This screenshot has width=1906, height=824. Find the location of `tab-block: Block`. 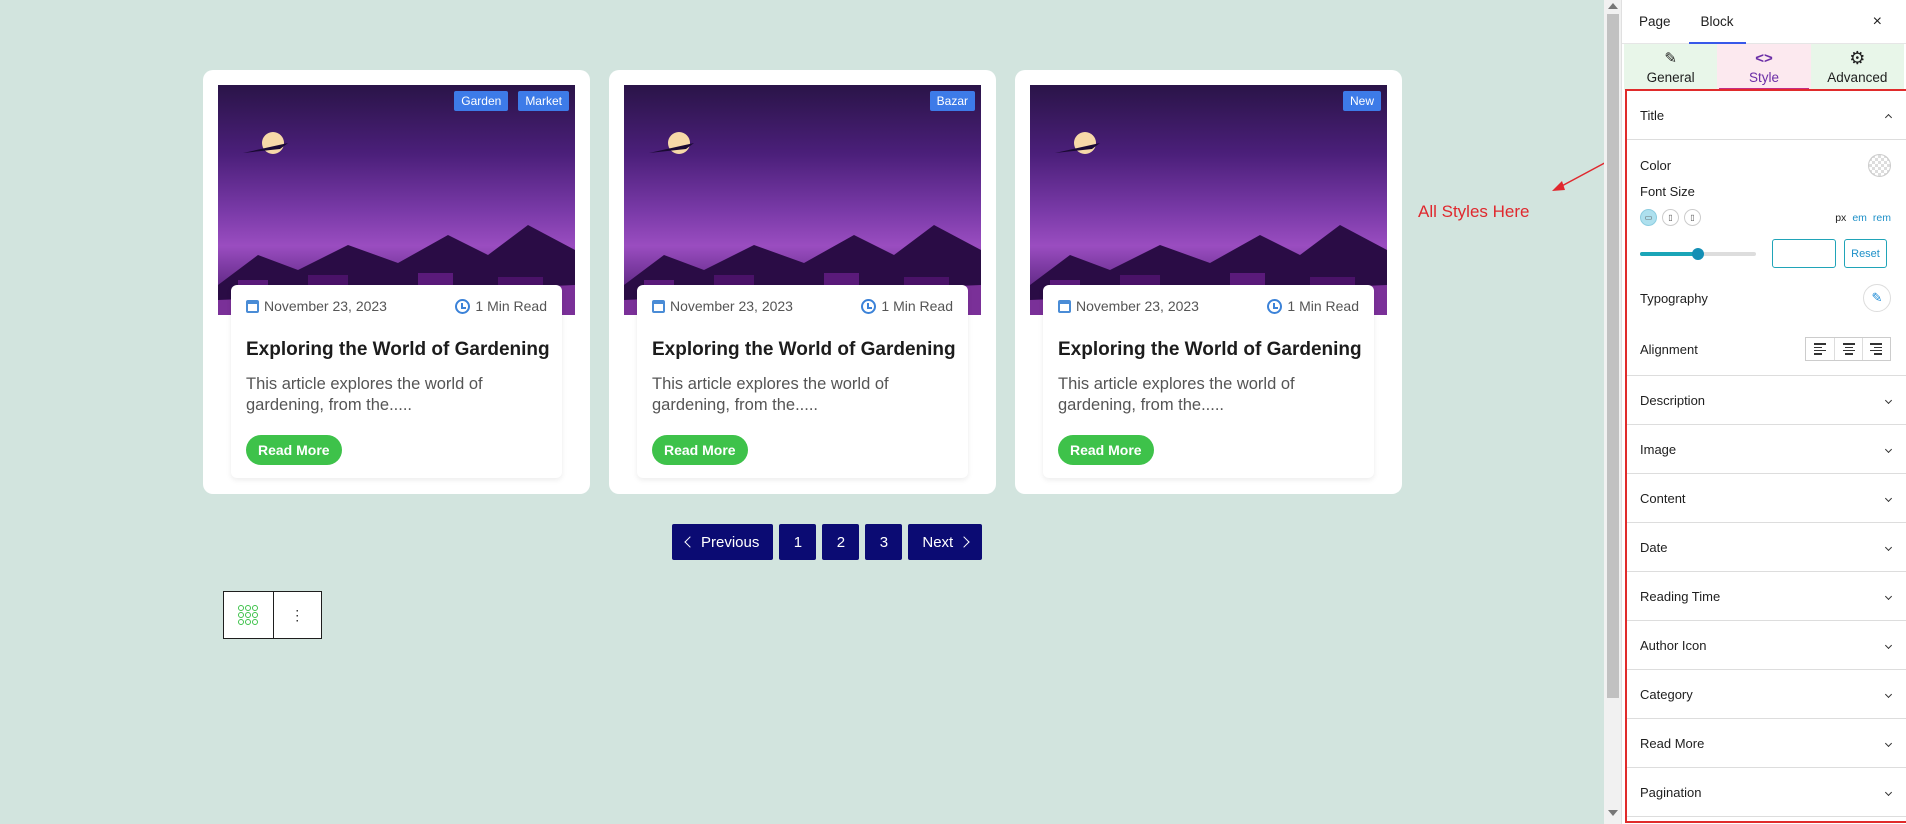

tab-block: Block is located at coordinates (1717, 22).